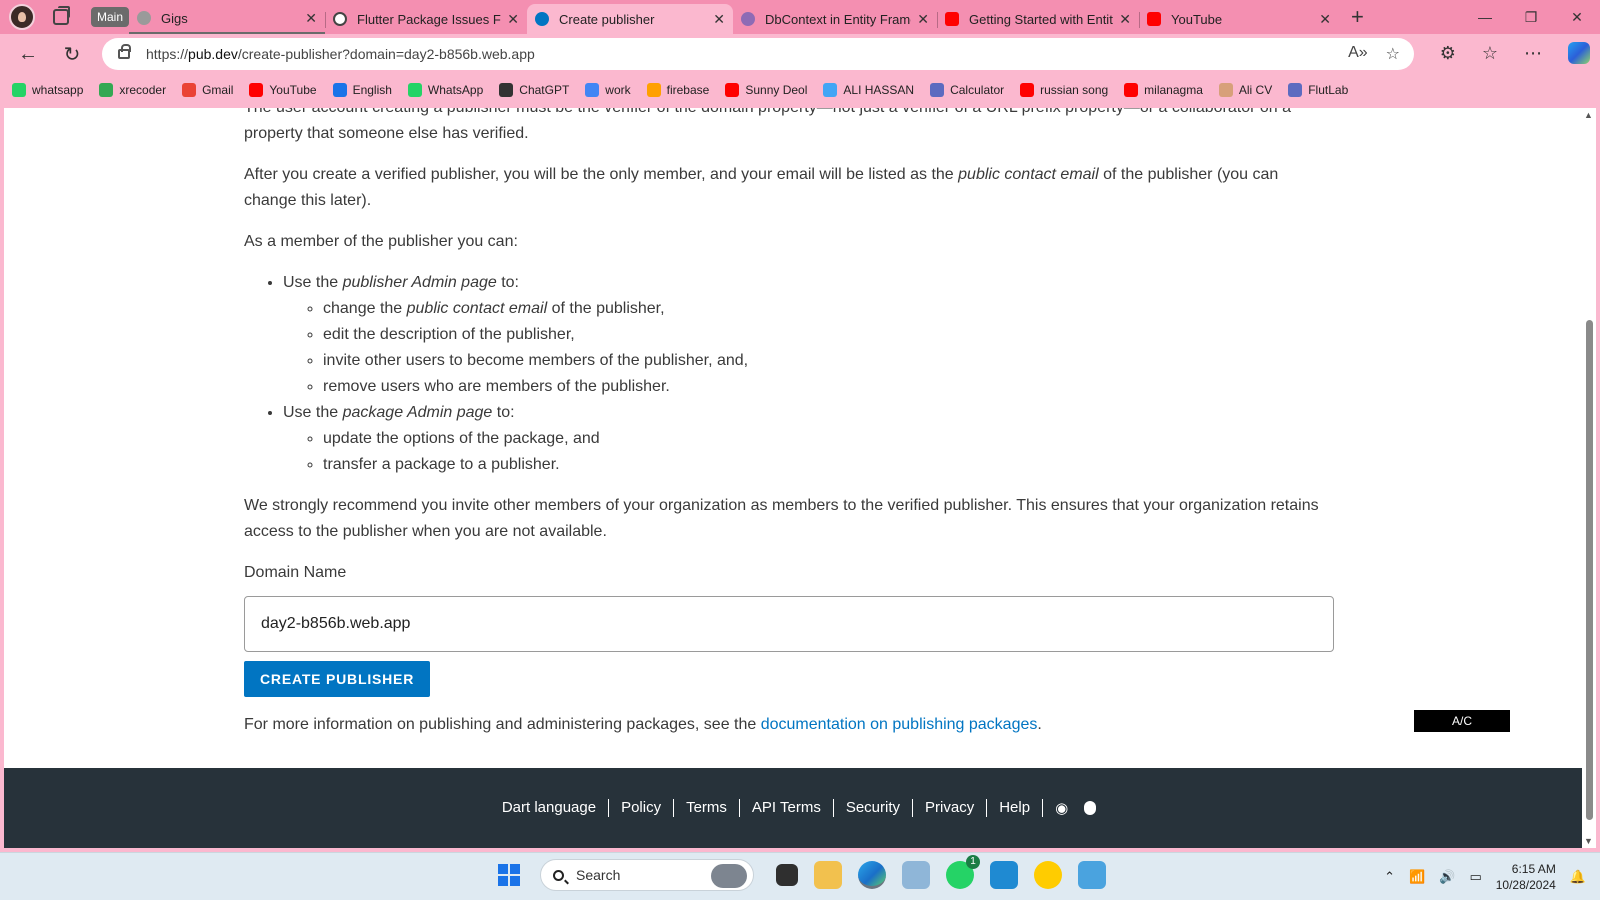 This screenshot has width=1600, height=900. I want to click on back-icon: ←, so click(28, 54).